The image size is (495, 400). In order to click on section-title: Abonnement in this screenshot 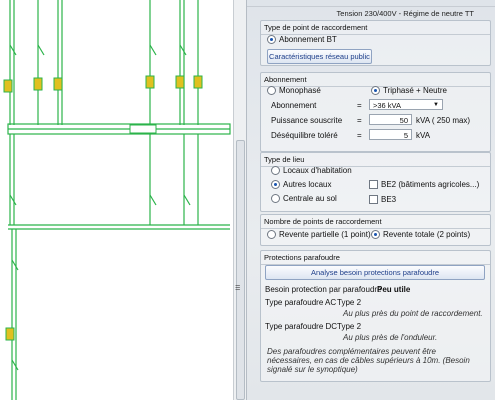, I will do `click(375, 80)`.